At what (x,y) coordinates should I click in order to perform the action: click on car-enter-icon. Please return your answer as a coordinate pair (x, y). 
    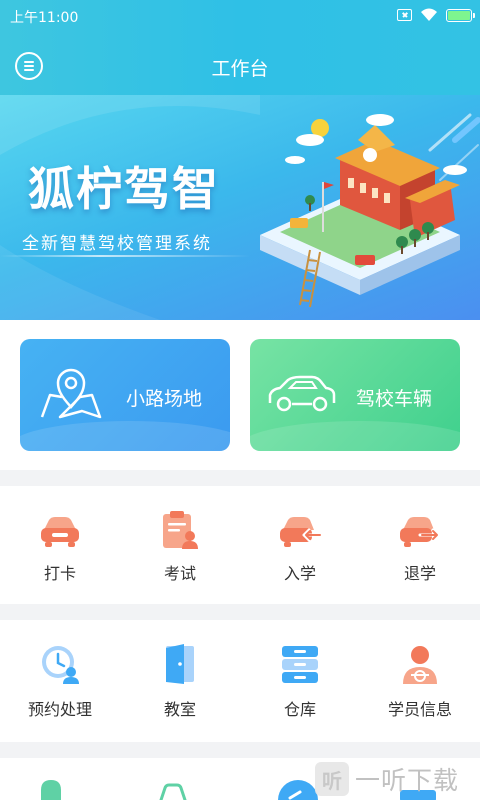
    Looking at the image, I should click on (301, 532).